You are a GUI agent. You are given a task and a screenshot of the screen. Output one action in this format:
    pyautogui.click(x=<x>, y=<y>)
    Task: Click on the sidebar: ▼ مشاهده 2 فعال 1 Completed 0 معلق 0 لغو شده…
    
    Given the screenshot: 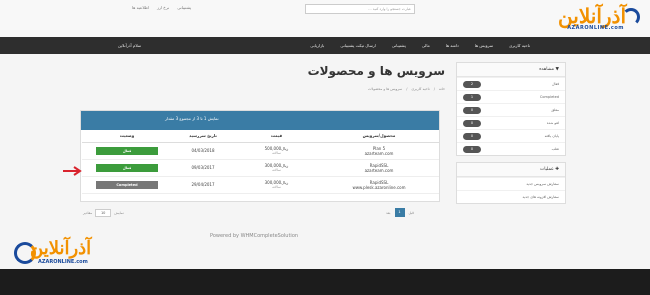 What is the action you would take?
    pyautogui.click(x=511, y=136)
    